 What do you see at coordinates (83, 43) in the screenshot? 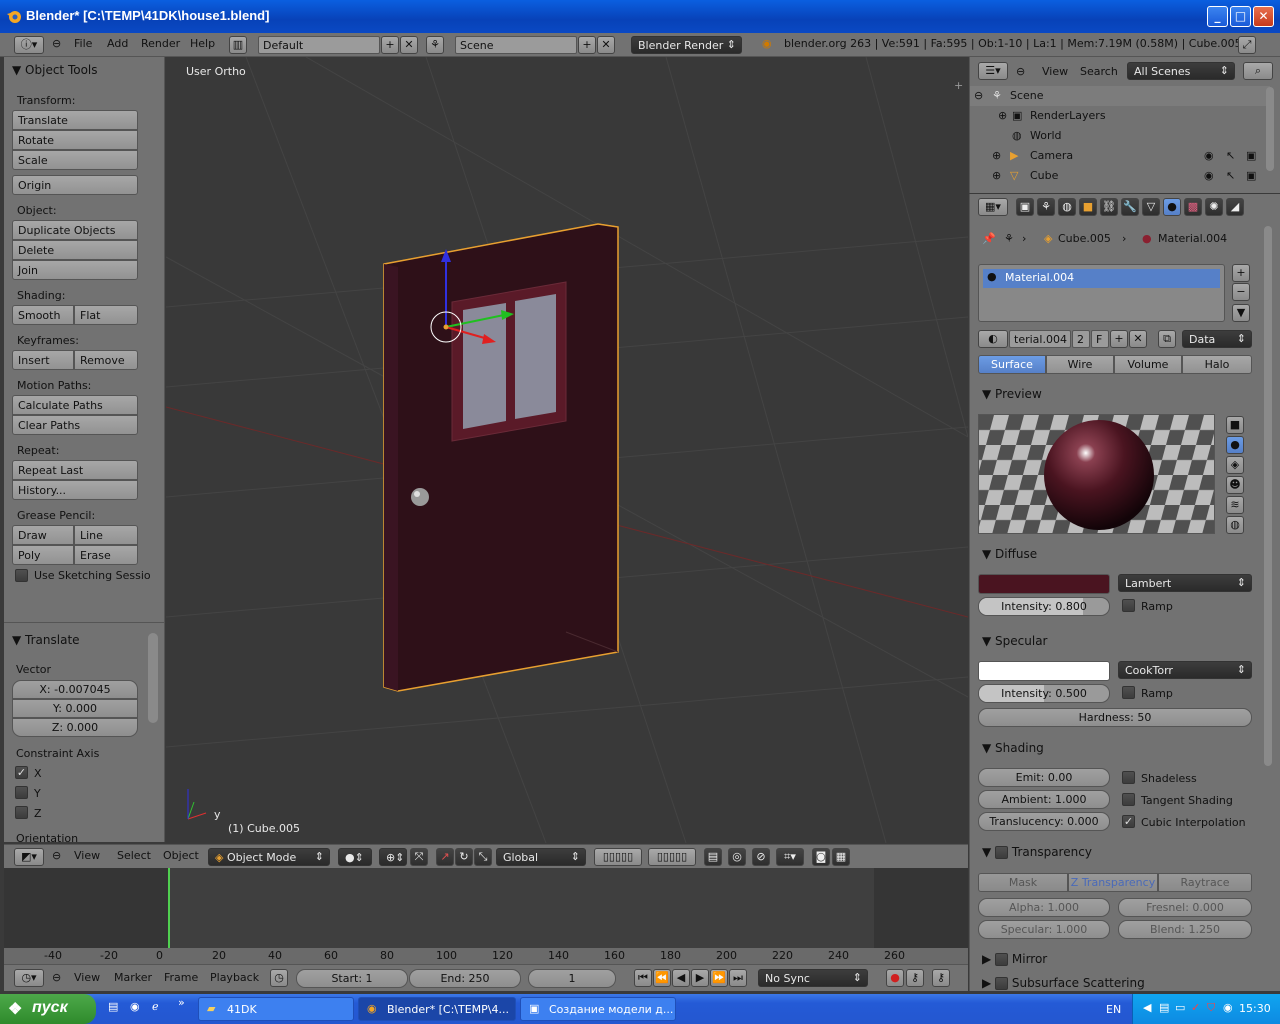
I see `menu-file: File` at bounding box center [83, 43].